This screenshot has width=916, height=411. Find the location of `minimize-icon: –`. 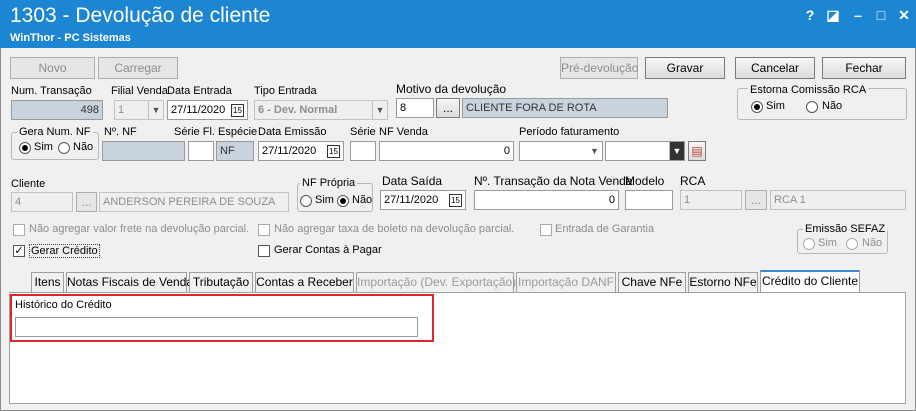

minimize-icon: – is located at coordinates (858, 15).